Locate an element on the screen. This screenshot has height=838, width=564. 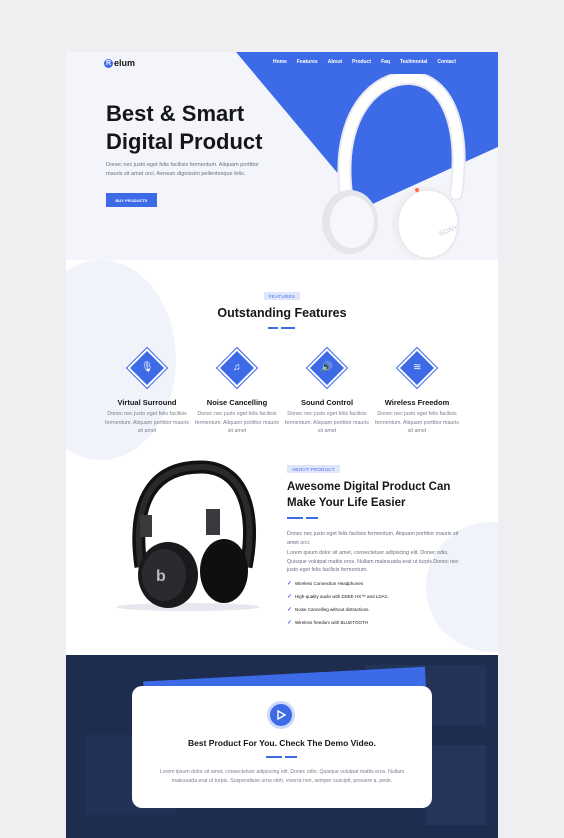
play-icon is located at coordinates (281, 715).